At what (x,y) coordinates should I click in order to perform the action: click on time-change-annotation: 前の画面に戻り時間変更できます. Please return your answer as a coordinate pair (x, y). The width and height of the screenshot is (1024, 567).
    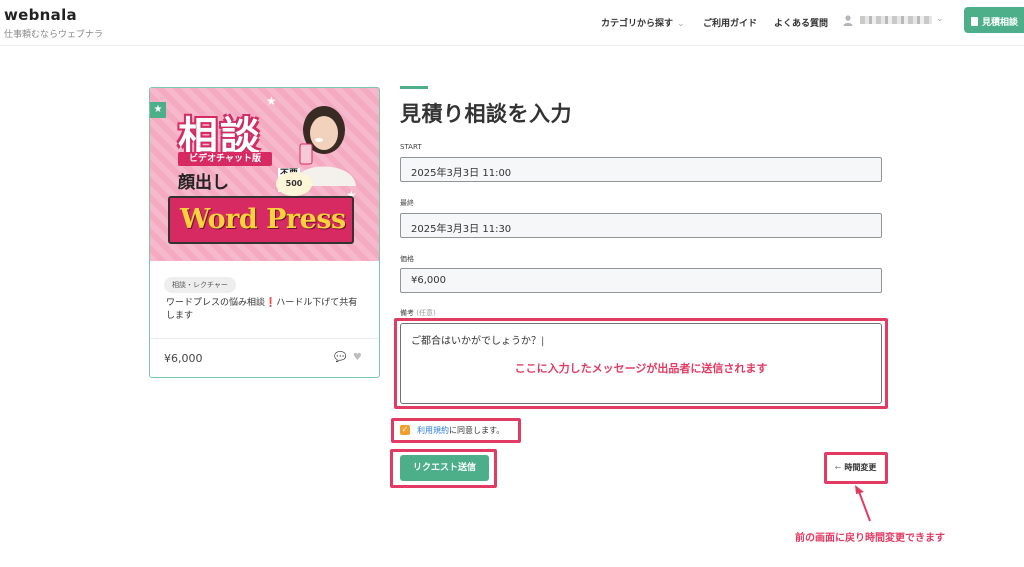
    Looking at the image, I should click on (870, 538).